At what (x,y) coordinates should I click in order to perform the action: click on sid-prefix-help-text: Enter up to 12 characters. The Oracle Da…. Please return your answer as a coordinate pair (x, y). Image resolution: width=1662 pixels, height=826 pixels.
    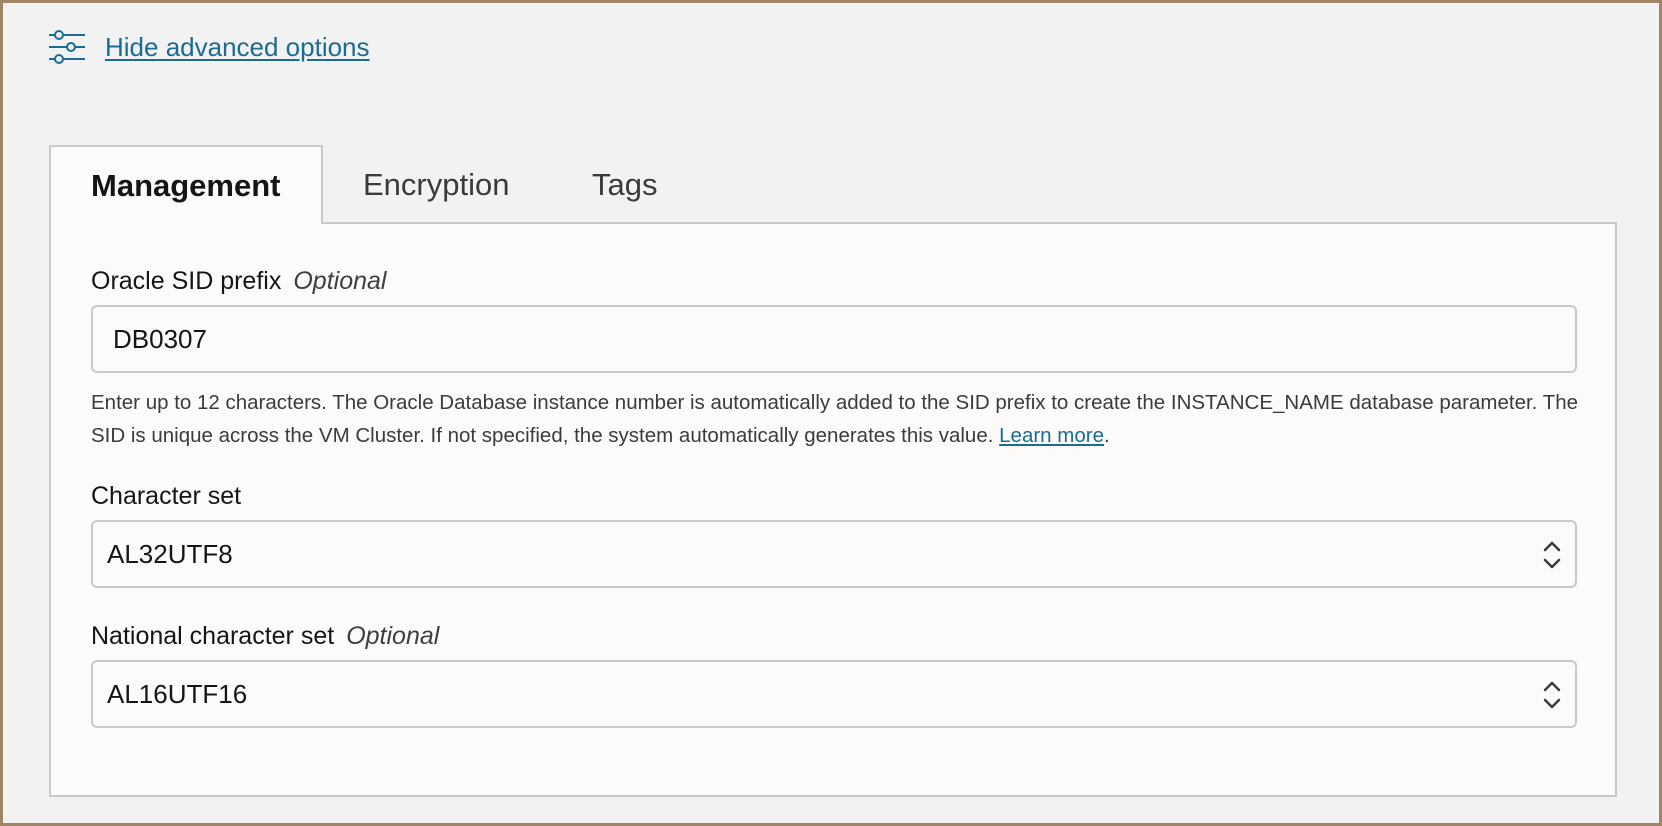
    Looking at the image, I should click on (841, 419).